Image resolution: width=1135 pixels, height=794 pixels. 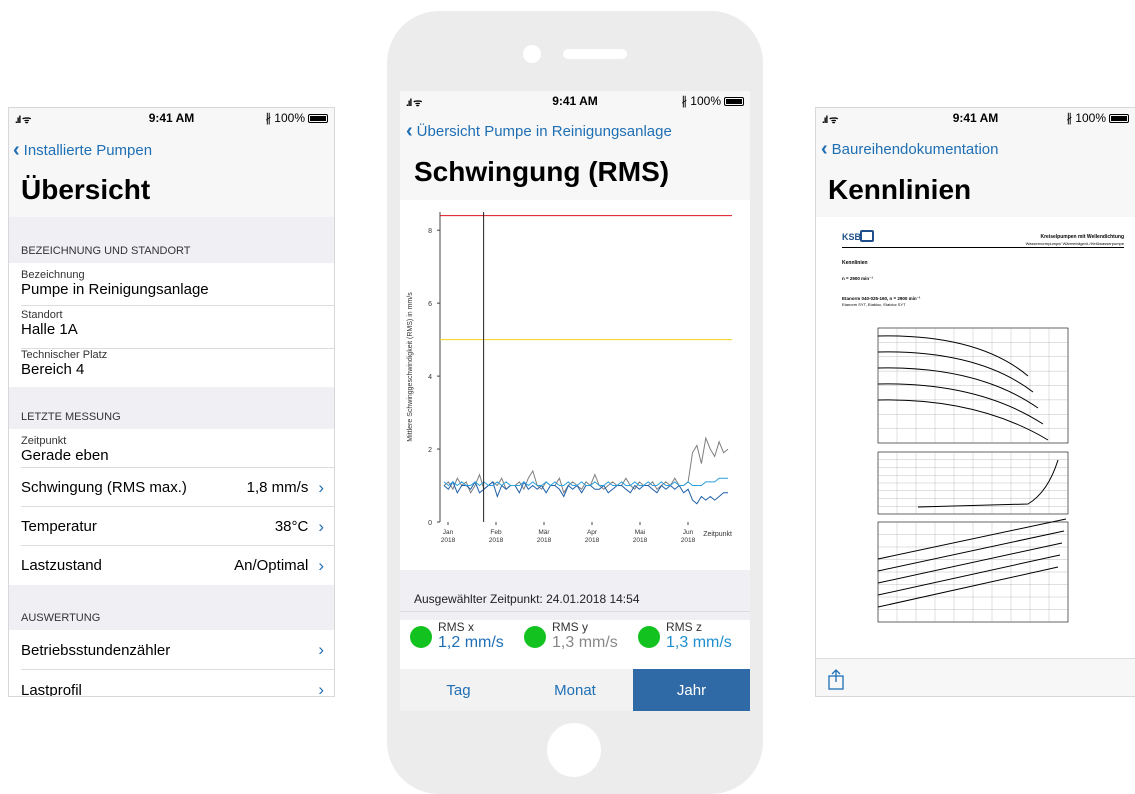 I want to click on row-label: Lastprofil, so click(x=51, y=689).